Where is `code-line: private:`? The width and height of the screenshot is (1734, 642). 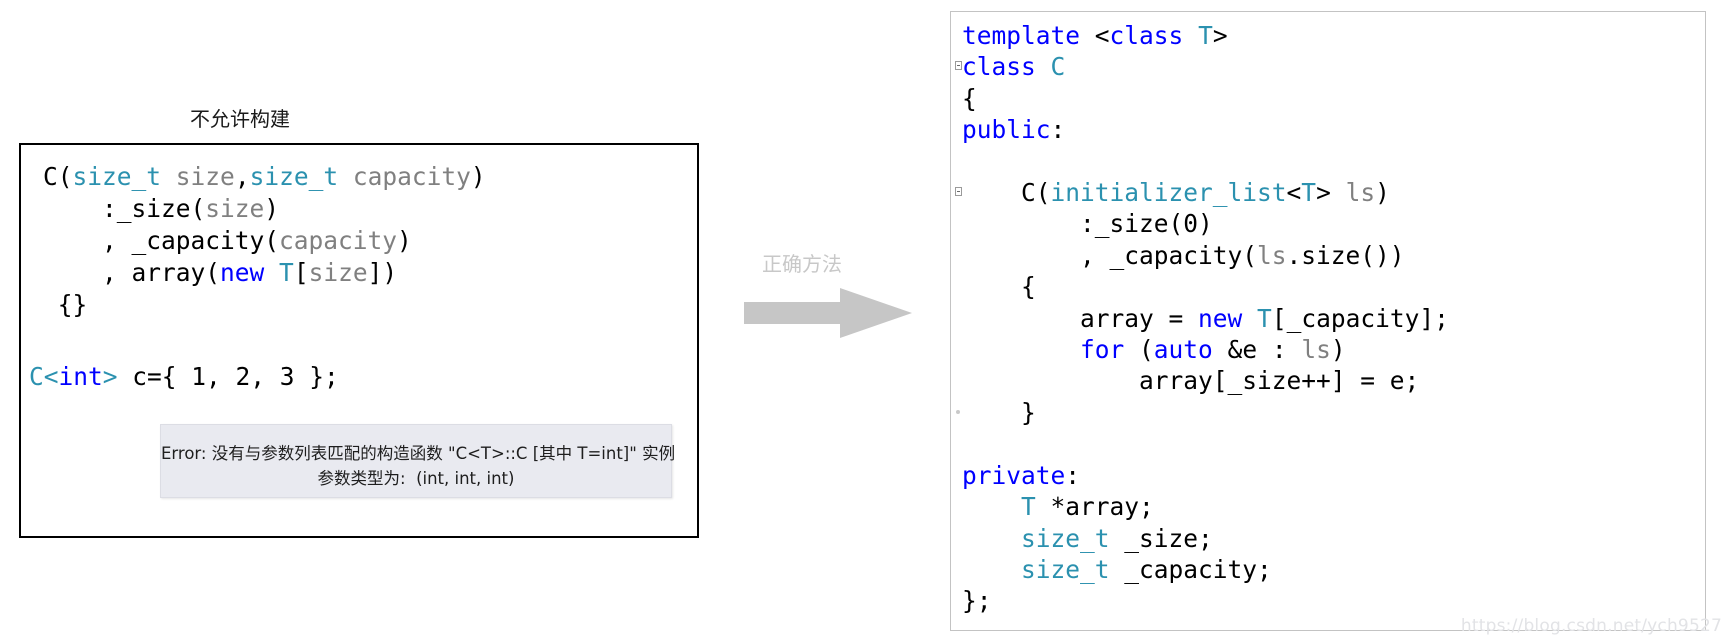 code-line: private: is located at coordinates (1205, 475).